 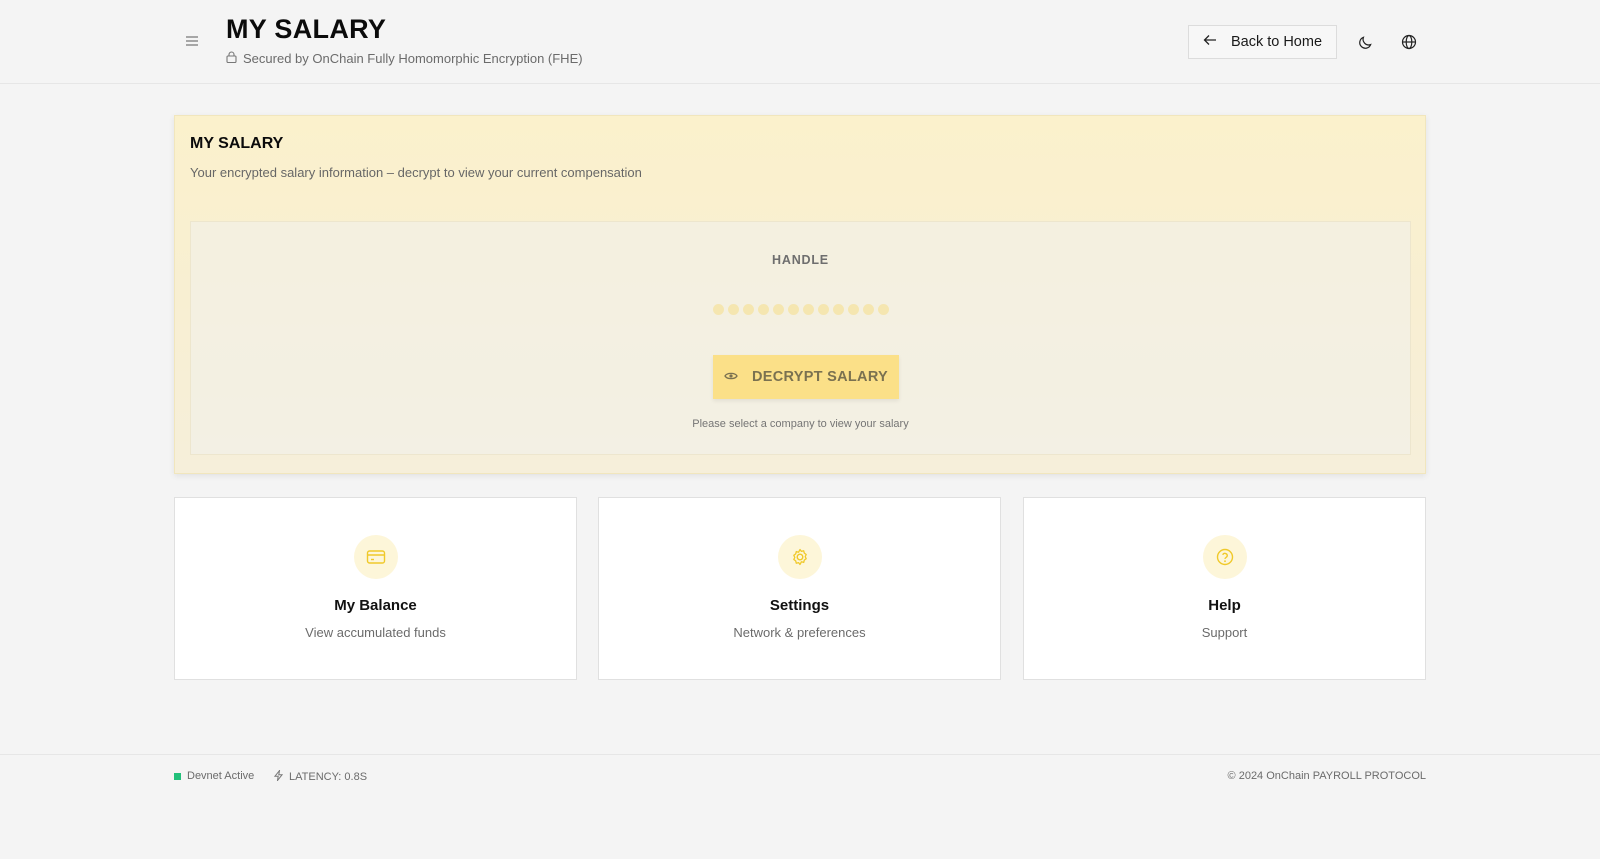 What do you see at coordinates (1409, 42) in the screenshot?
I see `globe-icon` at bounding box center [1409, 42].